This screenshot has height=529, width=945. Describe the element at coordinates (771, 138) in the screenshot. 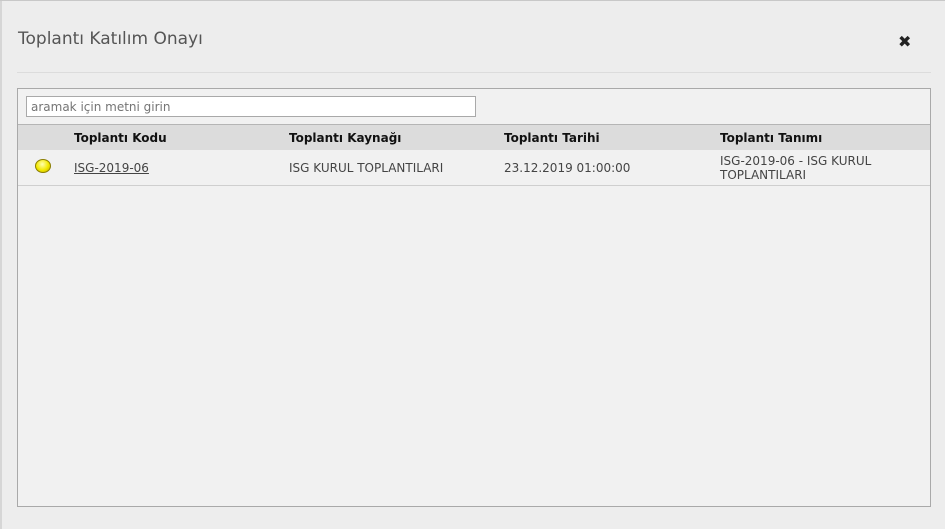

I see `header-description: Toplantı Tanımı` at that location.